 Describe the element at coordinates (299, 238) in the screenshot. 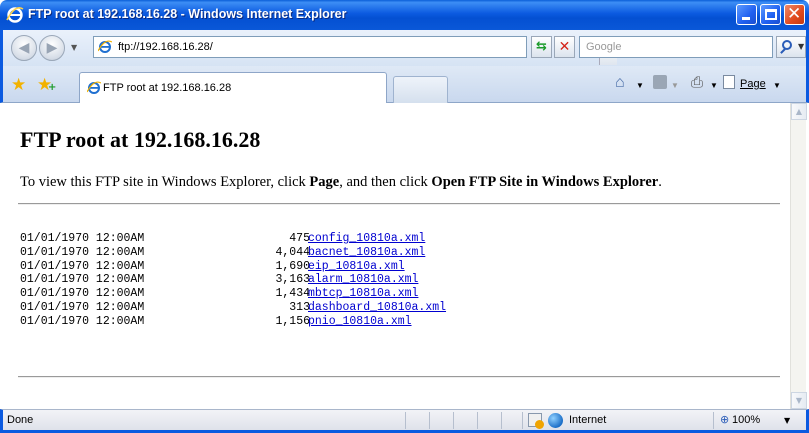

I see `file-size: 475` at that location.